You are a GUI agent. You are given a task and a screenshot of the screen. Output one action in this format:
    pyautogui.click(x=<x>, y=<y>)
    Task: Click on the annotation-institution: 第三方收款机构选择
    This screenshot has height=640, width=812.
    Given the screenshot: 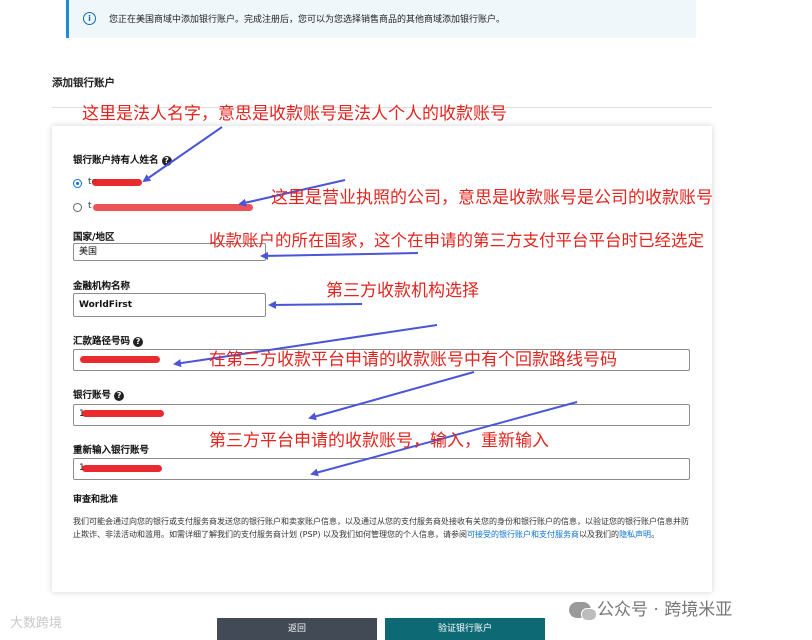 What is the action you would take?
    pyautogui.click(x=402, y=291)
    